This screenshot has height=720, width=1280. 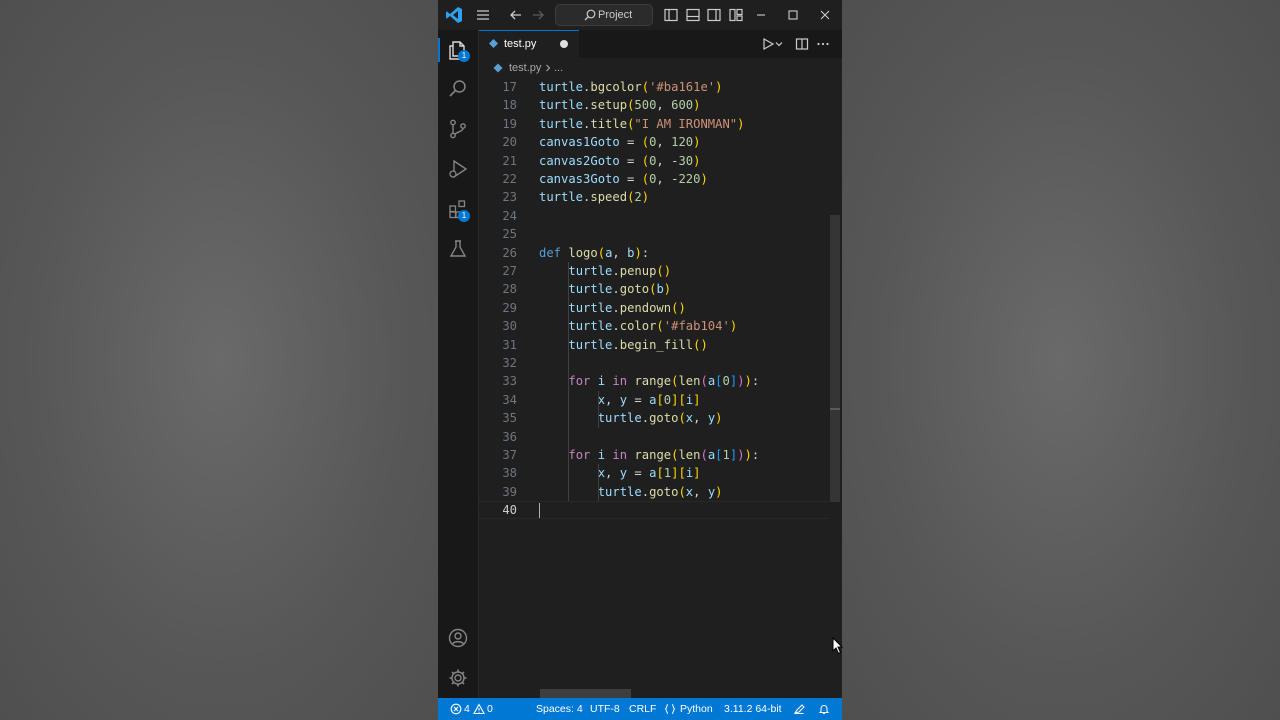 I want to click on text-cursor, so click(x=539, y=511).